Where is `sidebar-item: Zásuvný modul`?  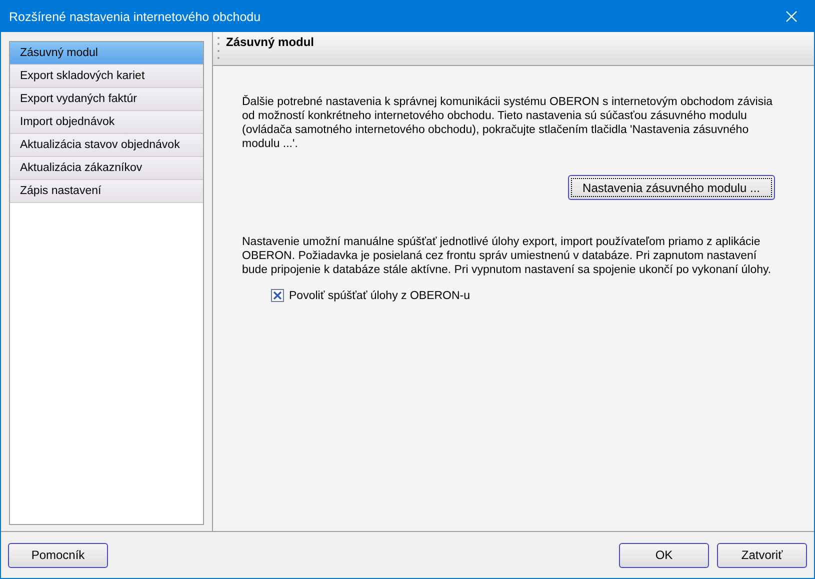
sidebar-item: Zásuvný modul is located at coordinates (106, 53).